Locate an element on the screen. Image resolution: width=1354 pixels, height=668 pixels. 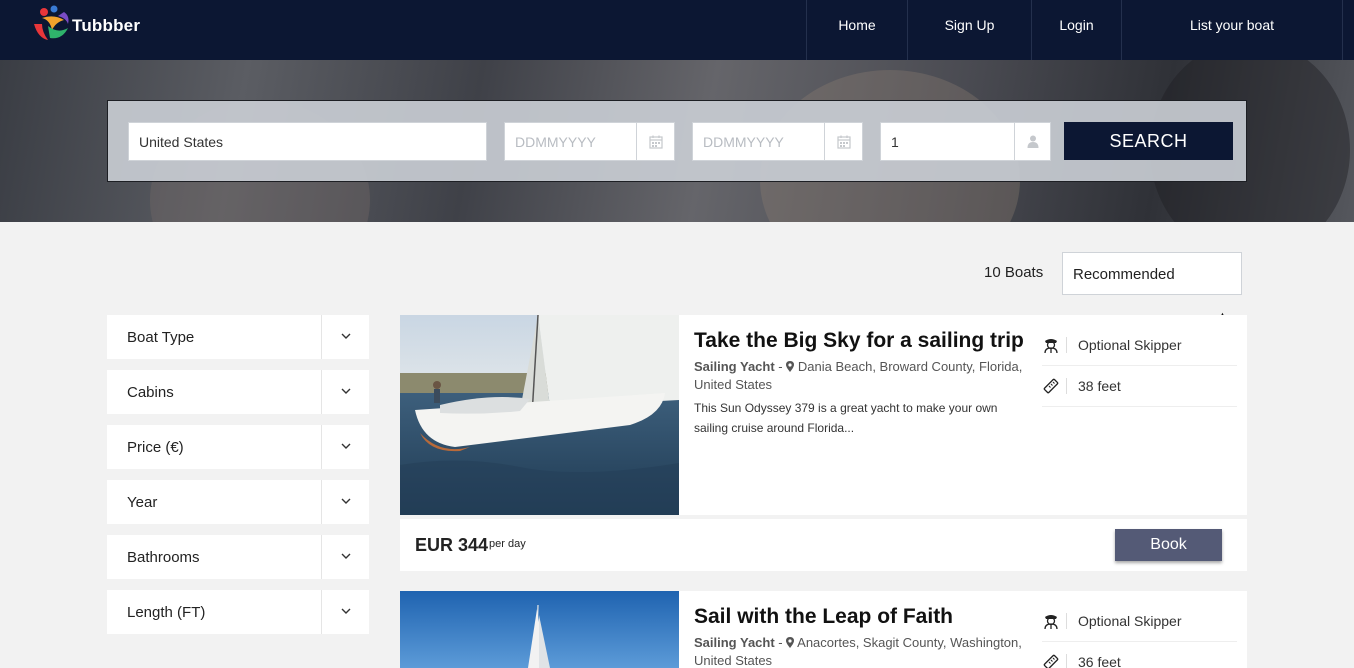
filter-label: Year is located at coordinates (142, 502).